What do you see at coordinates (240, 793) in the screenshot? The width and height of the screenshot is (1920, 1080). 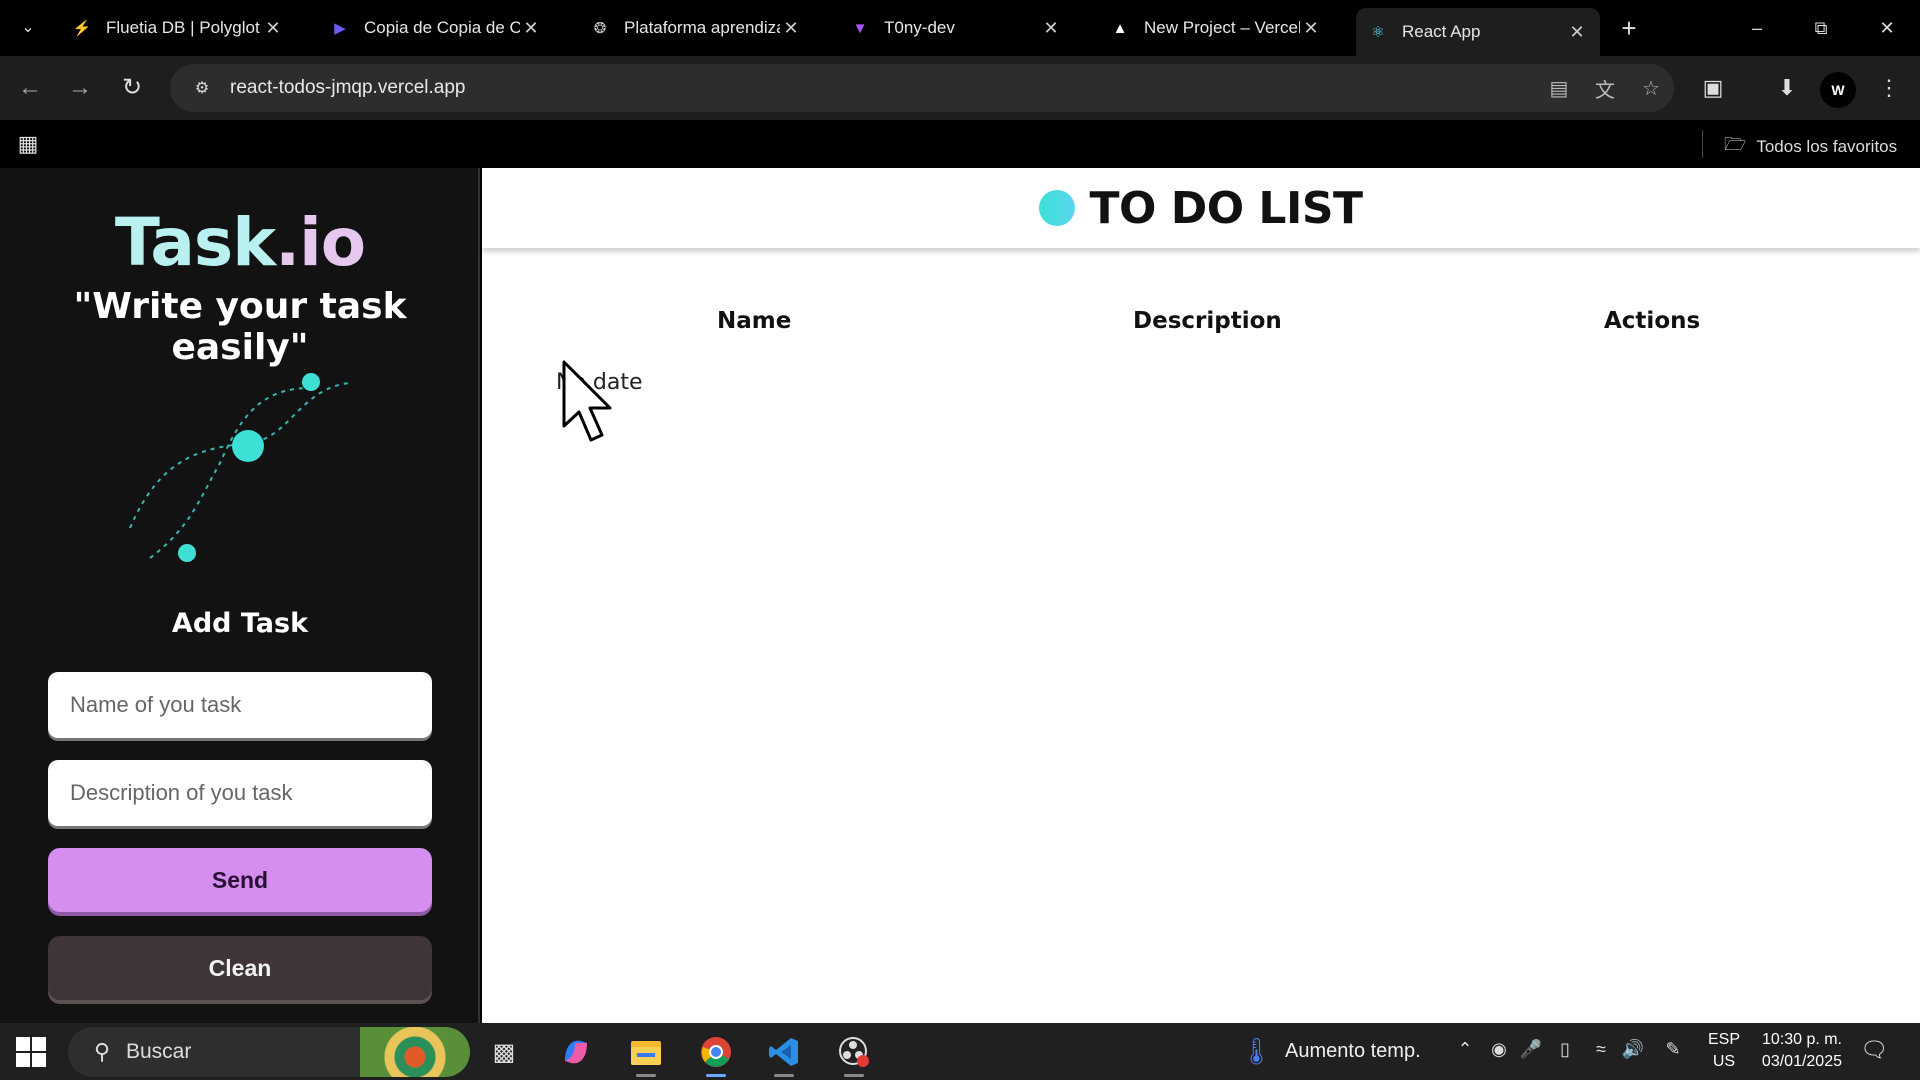 I see `task-description-input` at bounding box center [240, 793].